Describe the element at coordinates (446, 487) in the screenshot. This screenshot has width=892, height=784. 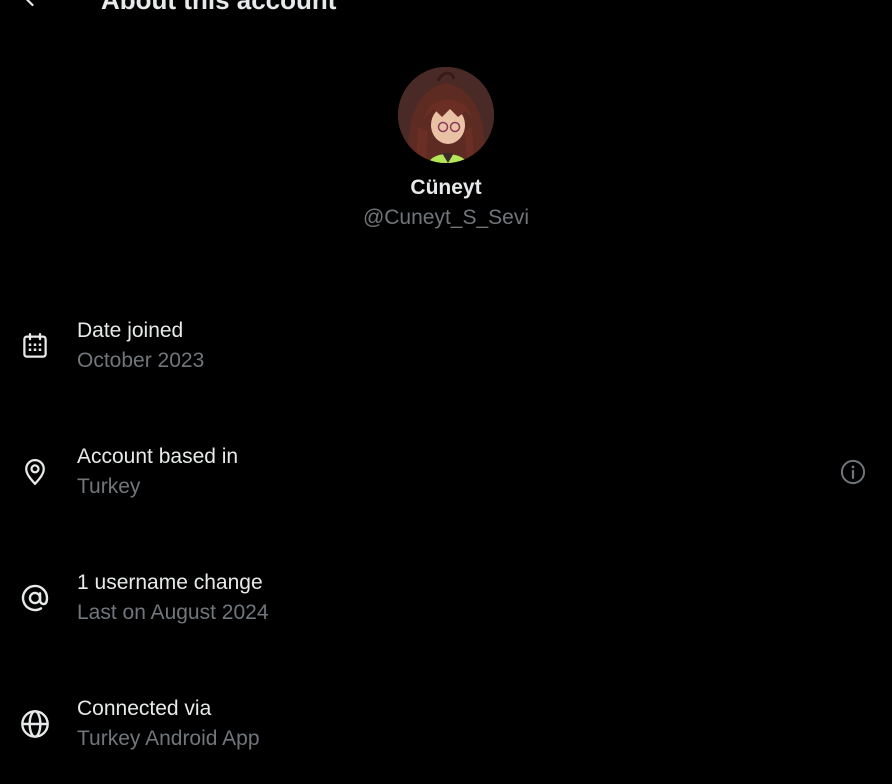
I see `account-based-in-row: Account based in Turkey` at that location.